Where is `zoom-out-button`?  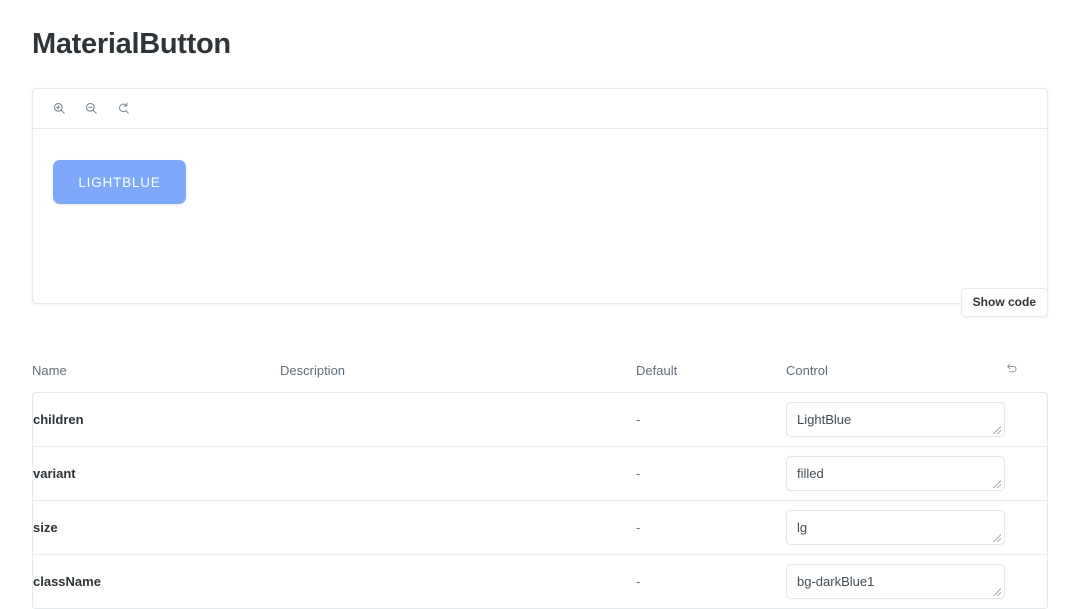 zoom-out-button is located at coordinates (91, 109).